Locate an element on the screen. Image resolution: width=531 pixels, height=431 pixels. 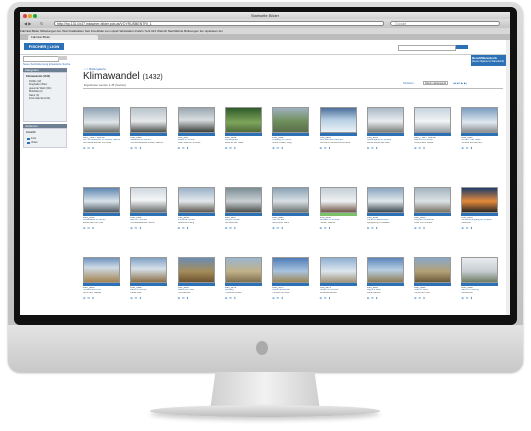
app-search-button is located at coordinates (462, 47).